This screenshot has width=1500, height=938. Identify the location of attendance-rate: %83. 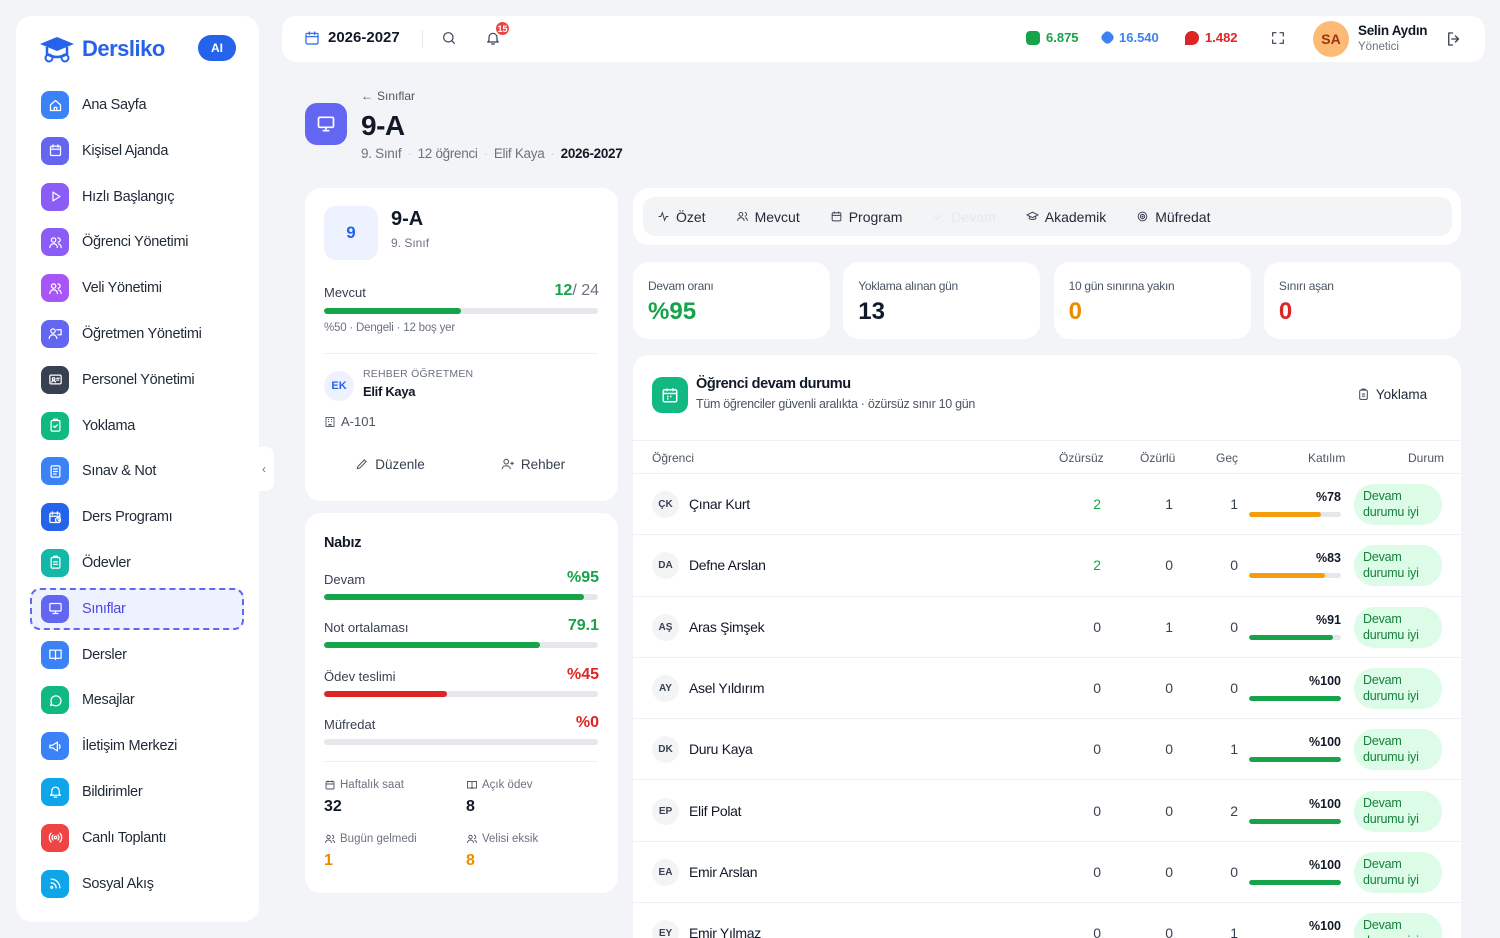
(1328, 558).